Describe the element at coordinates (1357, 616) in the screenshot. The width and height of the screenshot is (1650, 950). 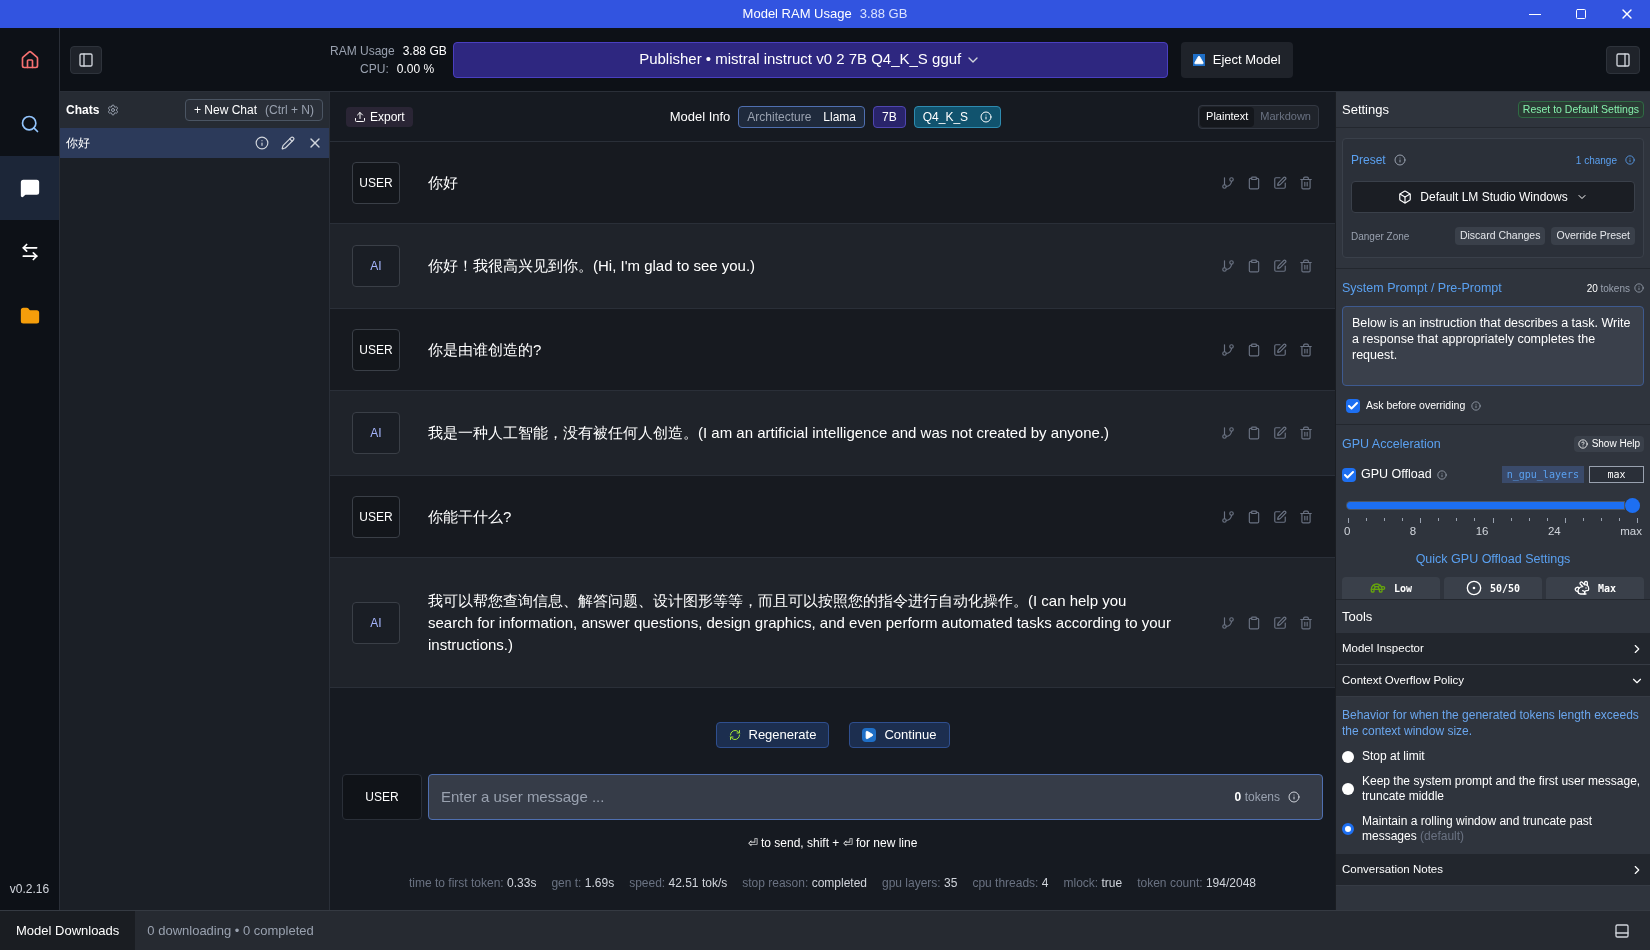
I see `tools-title: Tools` at that location.